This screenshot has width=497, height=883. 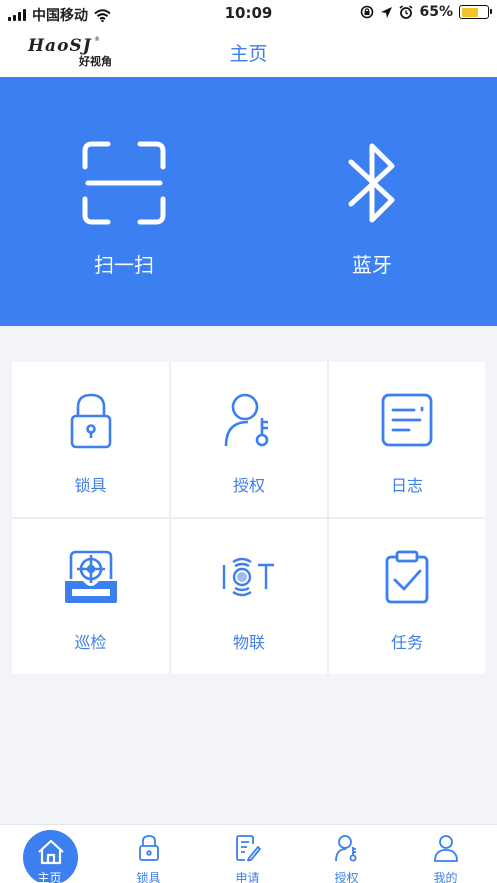 I want to click on feature-authorize: 授权, so click(x=249, y=439).